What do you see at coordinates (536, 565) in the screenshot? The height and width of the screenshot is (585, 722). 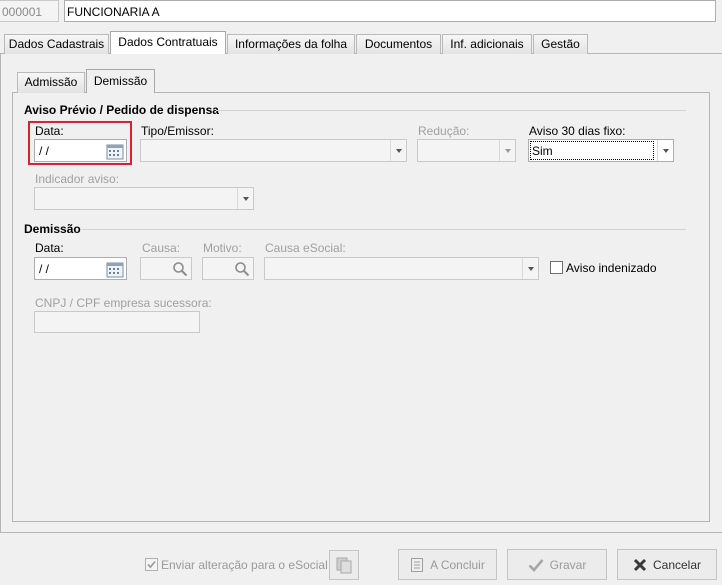 I see `checkmark-icon` at bounding box center [536, 565].